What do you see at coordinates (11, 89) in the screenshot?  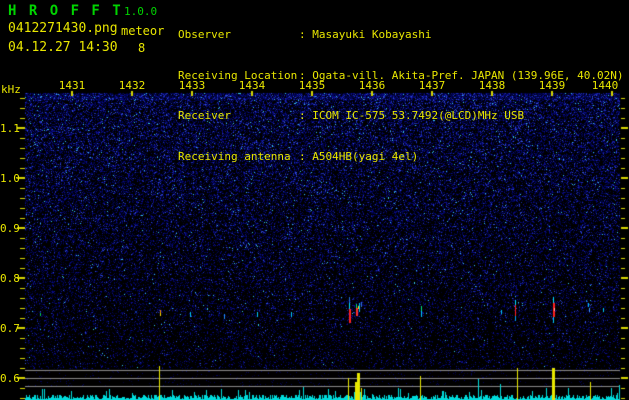 I see `frequency-axis-unit-label: kHz` at bounding box center [11, 89].